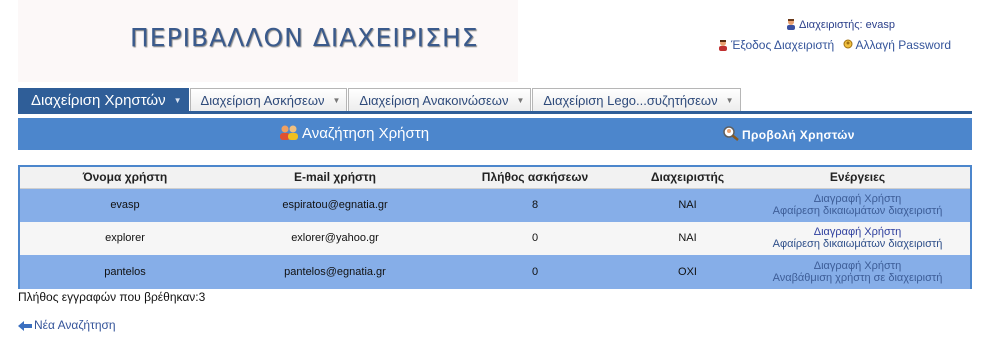 The image size is (991, 353). Describe the element at coordinates (125, 238) in the screenshot. I see `cell-username: explorer` at that location.